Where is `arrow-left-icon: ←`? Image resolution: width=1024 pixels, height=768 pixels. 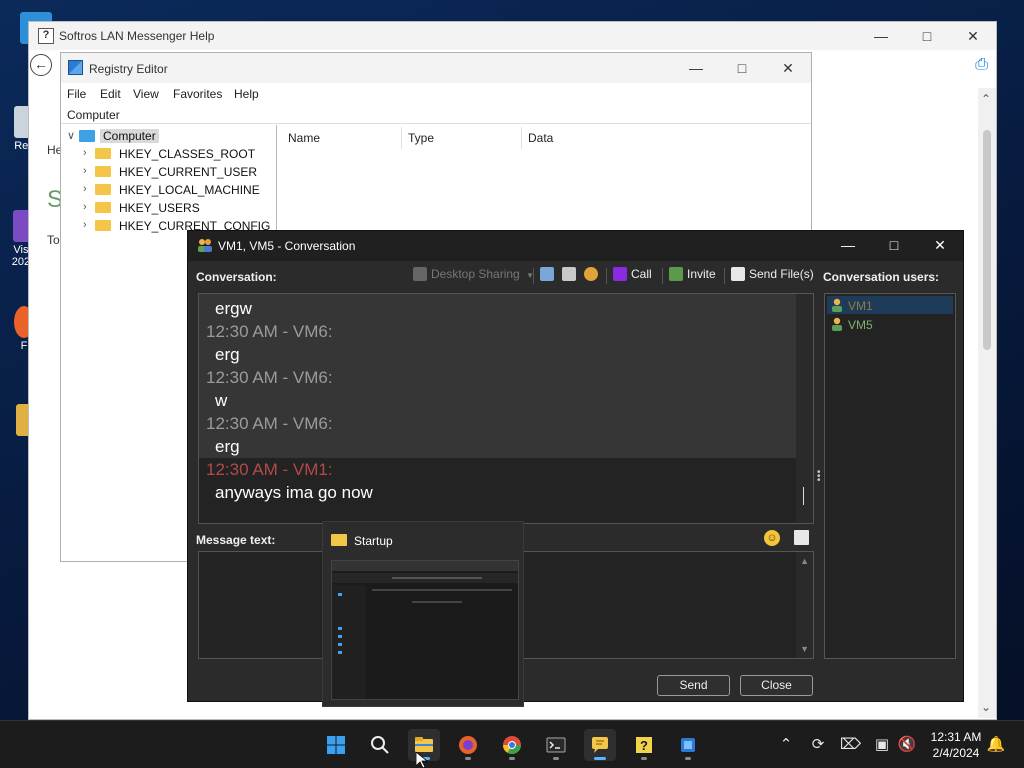
arrow-left-icon: ← is located at coordinates (41, 64).